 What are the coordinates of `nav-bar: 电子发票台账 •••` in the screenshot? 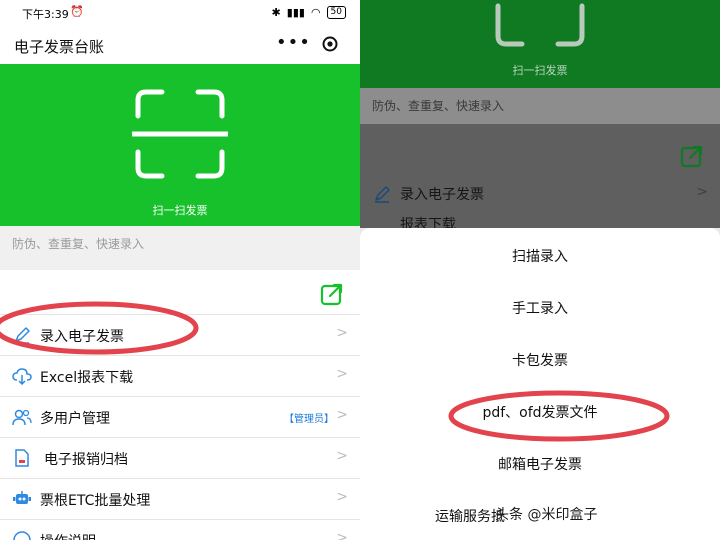 It's located at (180, 44).